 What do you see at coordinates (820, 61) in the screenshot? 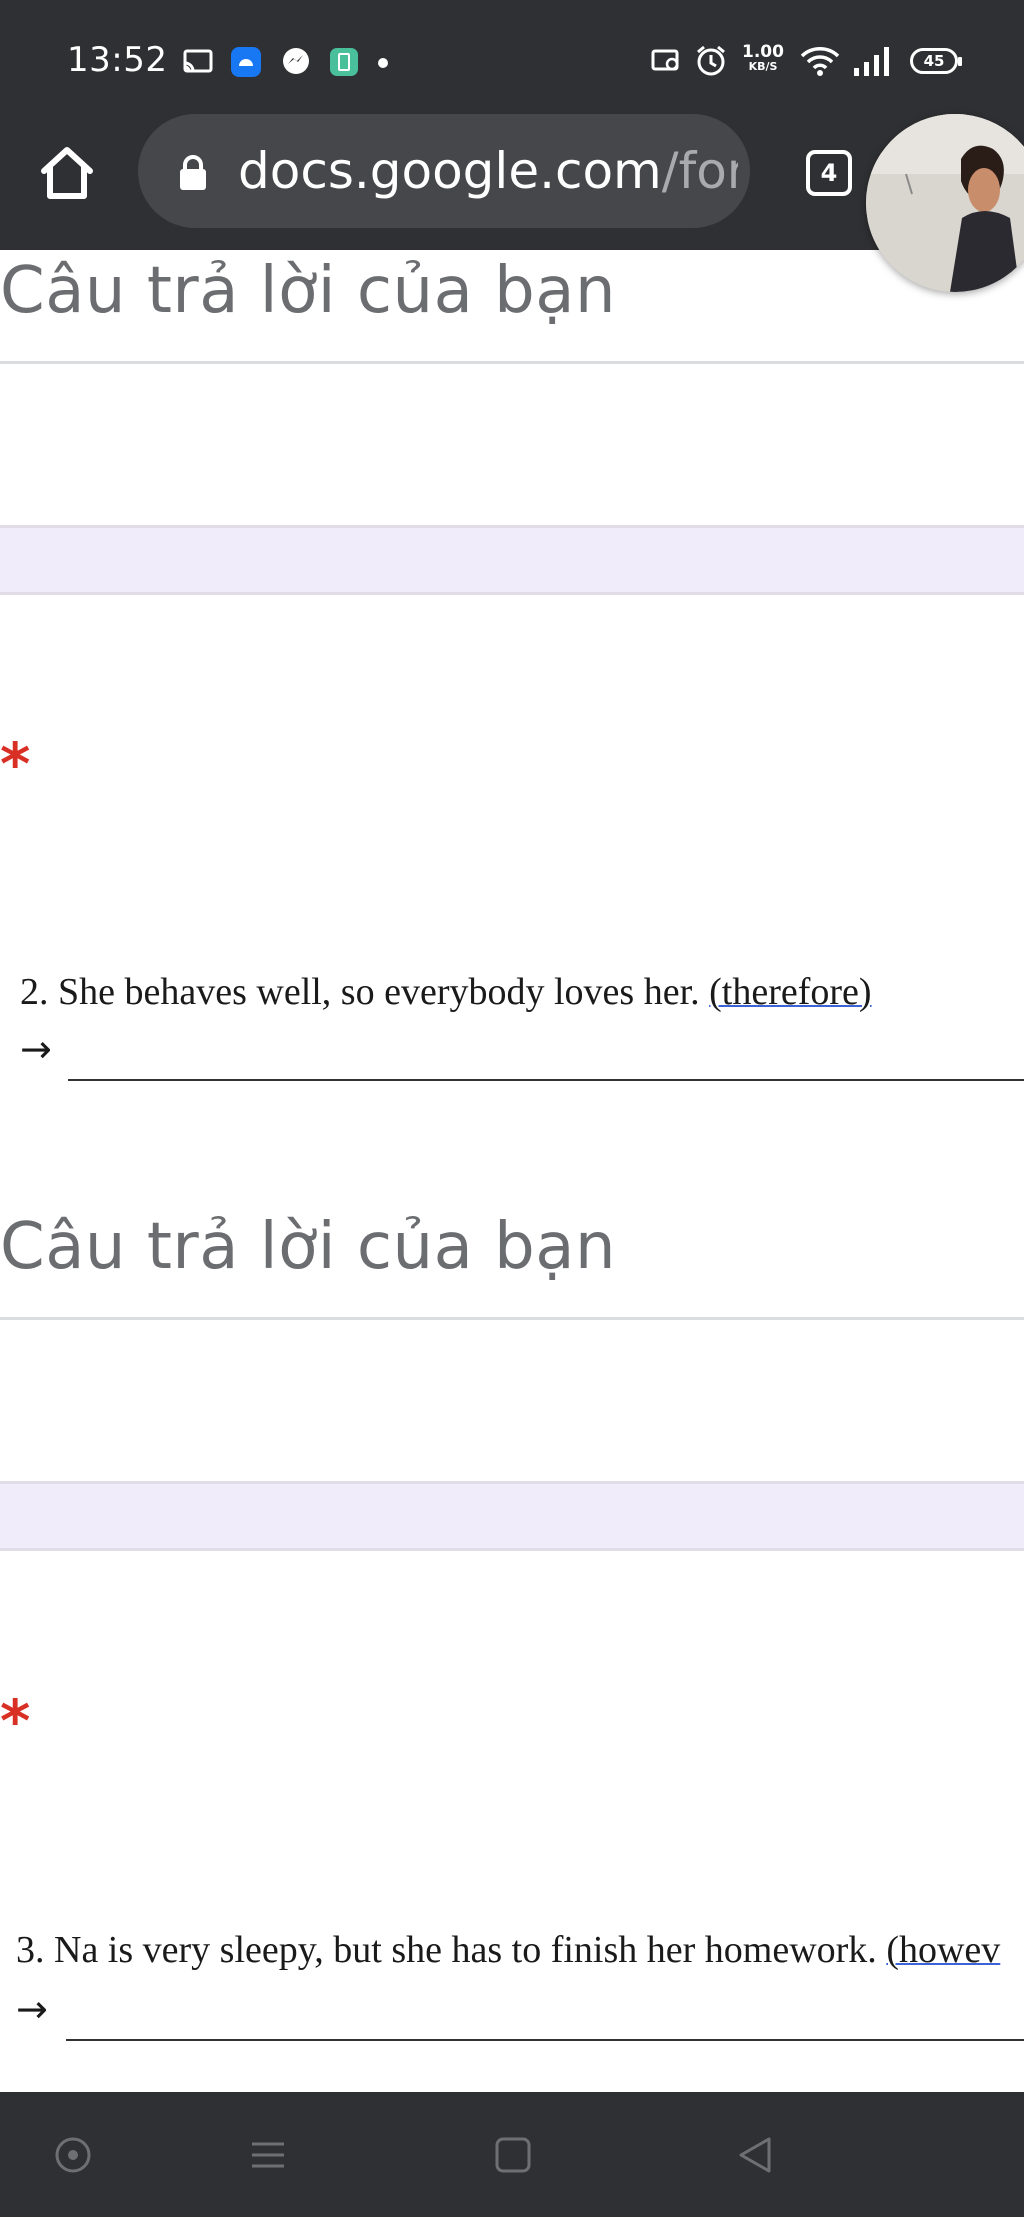
I see `wifi-icon` at bounding box center [820, 61].